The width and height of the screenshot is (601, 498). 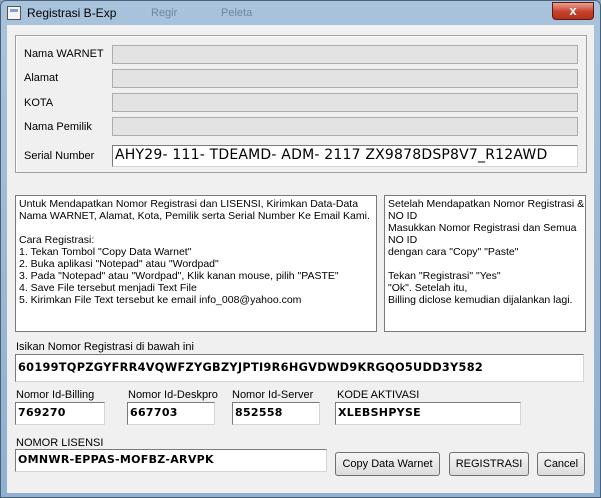 What do you see at coordinates (39, 103) in the screenshot?
I see `kota-label: KOTA` at bounding box center [39, 103].